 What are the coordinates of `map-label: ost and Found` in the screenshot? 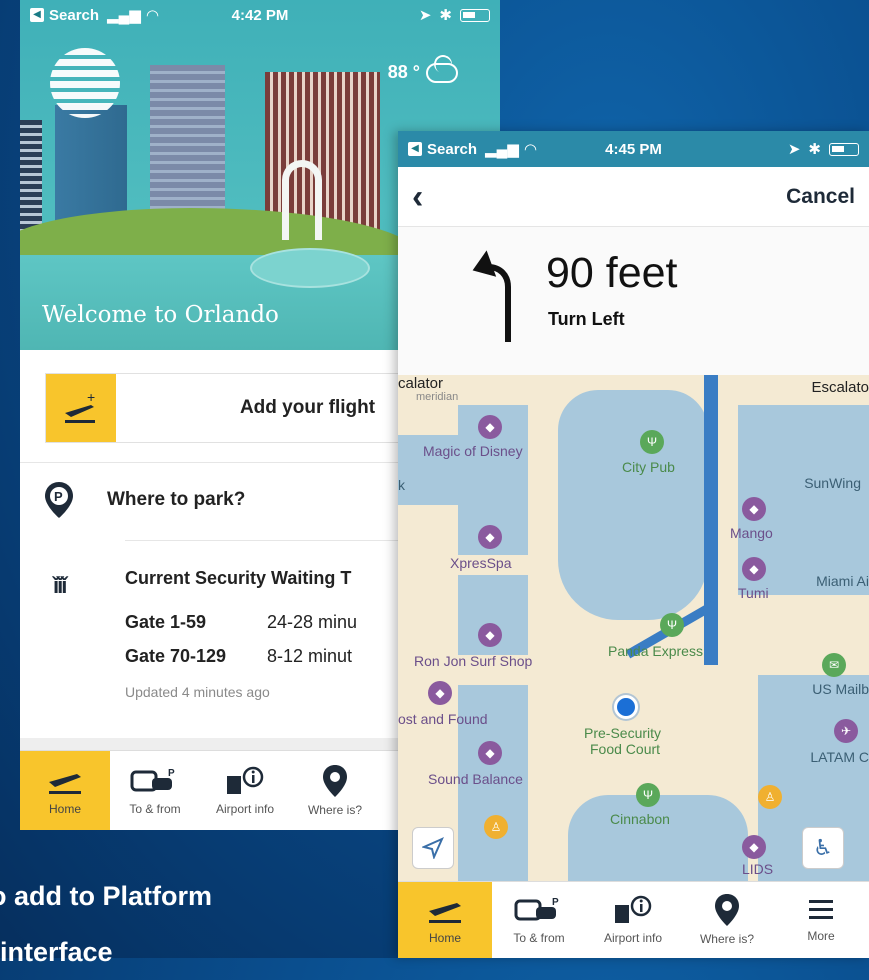 It's located at (443, 719).